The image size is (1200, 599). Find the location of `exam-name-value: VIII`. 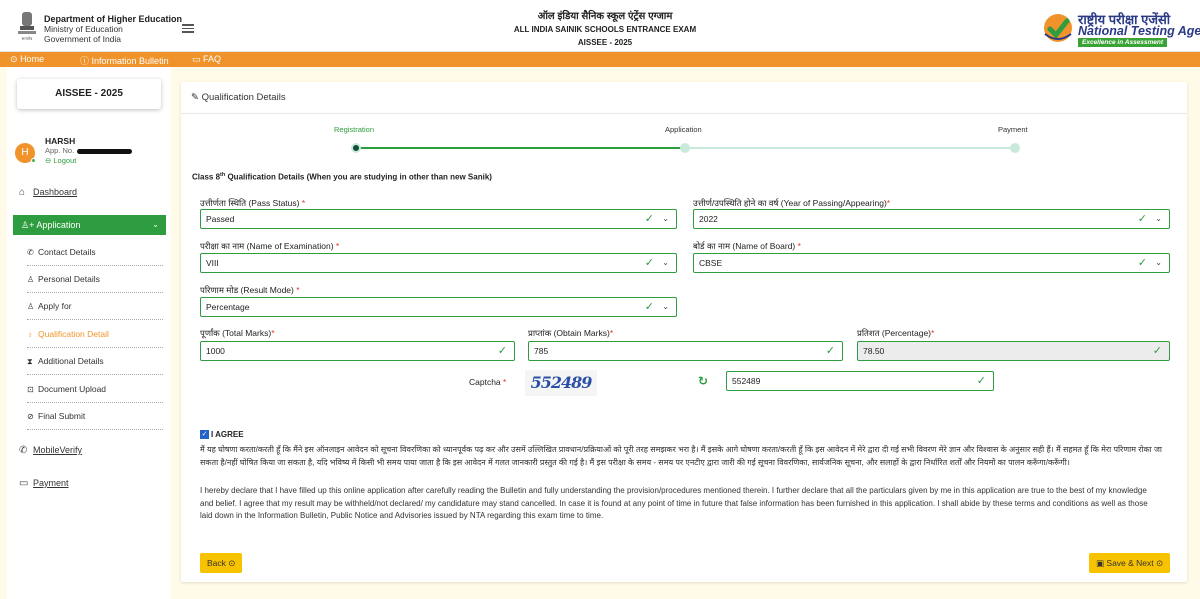

exam-name-value: VIII is located at coordinates (212, 263).